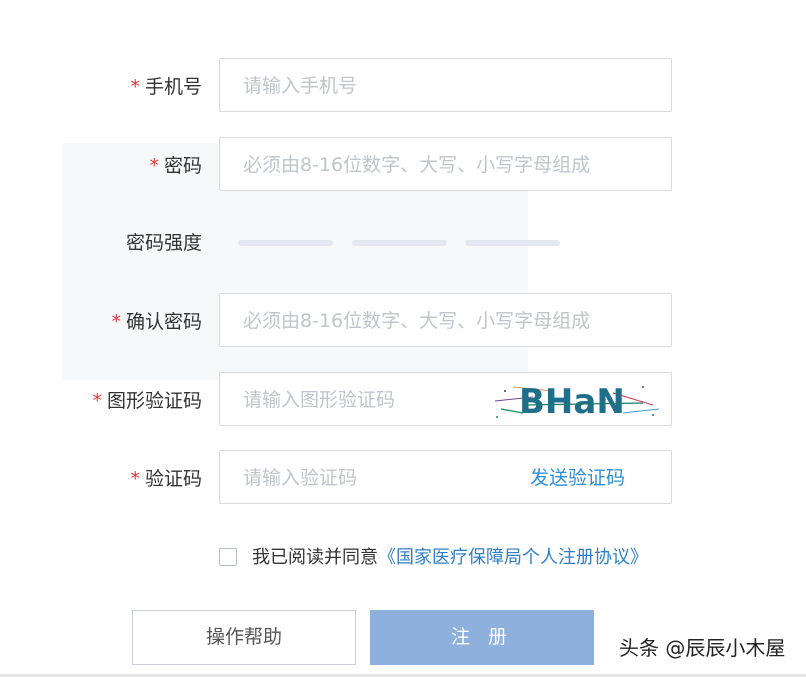 The height and width of the screenshot is (677, 806). Describe the element at coordinates (512, 243) in the screenshot. I see `strength-bar-strong` at that location.